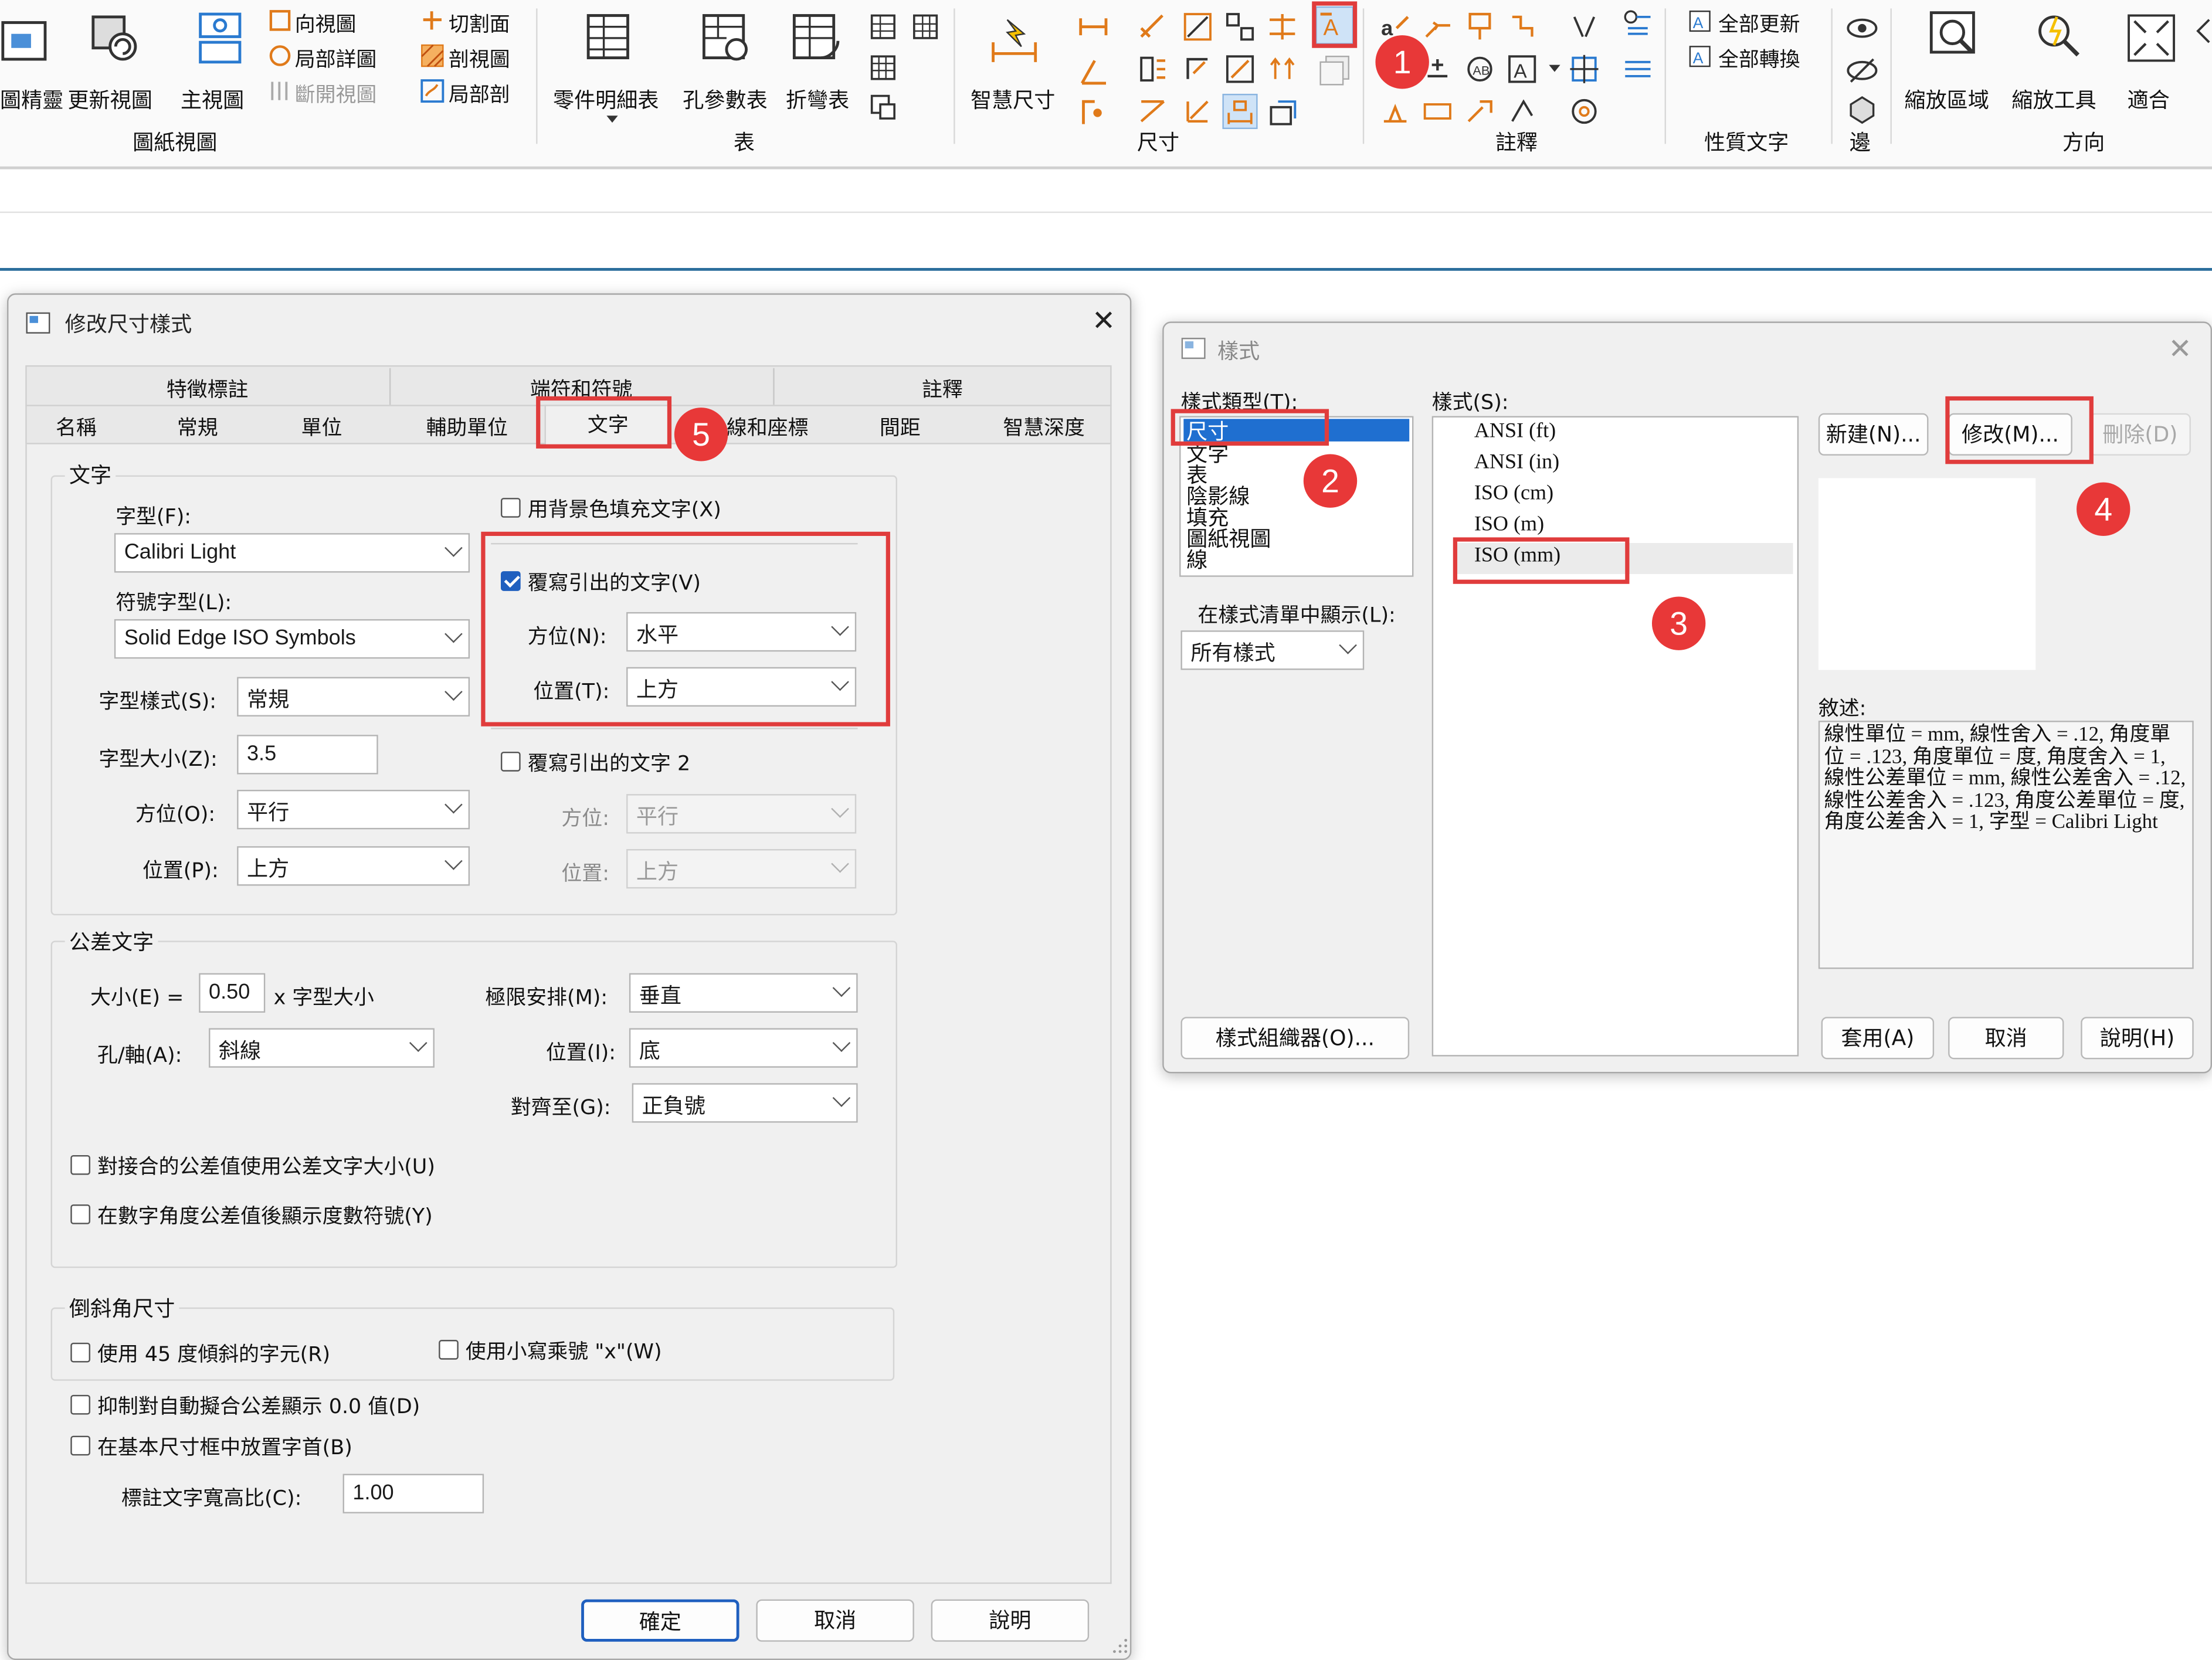  What do you see at coordinates (221, 38) in the screenshot?
I see `principal-view-icon` at bounding box center [221, 38].